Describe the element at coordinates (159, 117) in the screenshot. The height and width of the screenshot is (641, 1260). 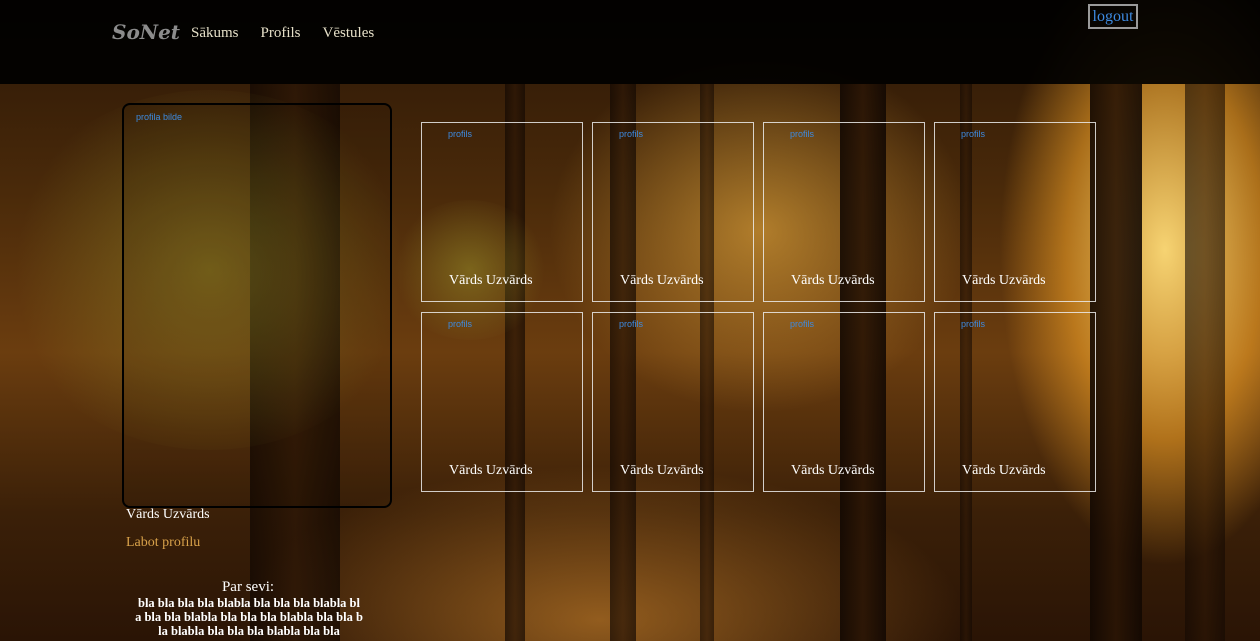
I see `profile-photo-label: profila bilde` at that location.